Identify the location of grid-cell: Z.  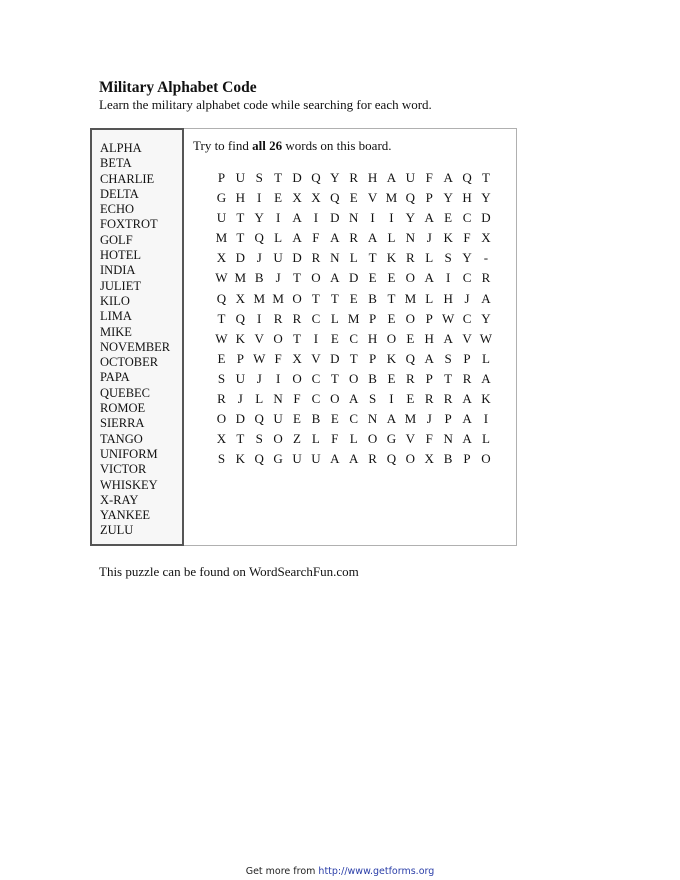
(297, 439).